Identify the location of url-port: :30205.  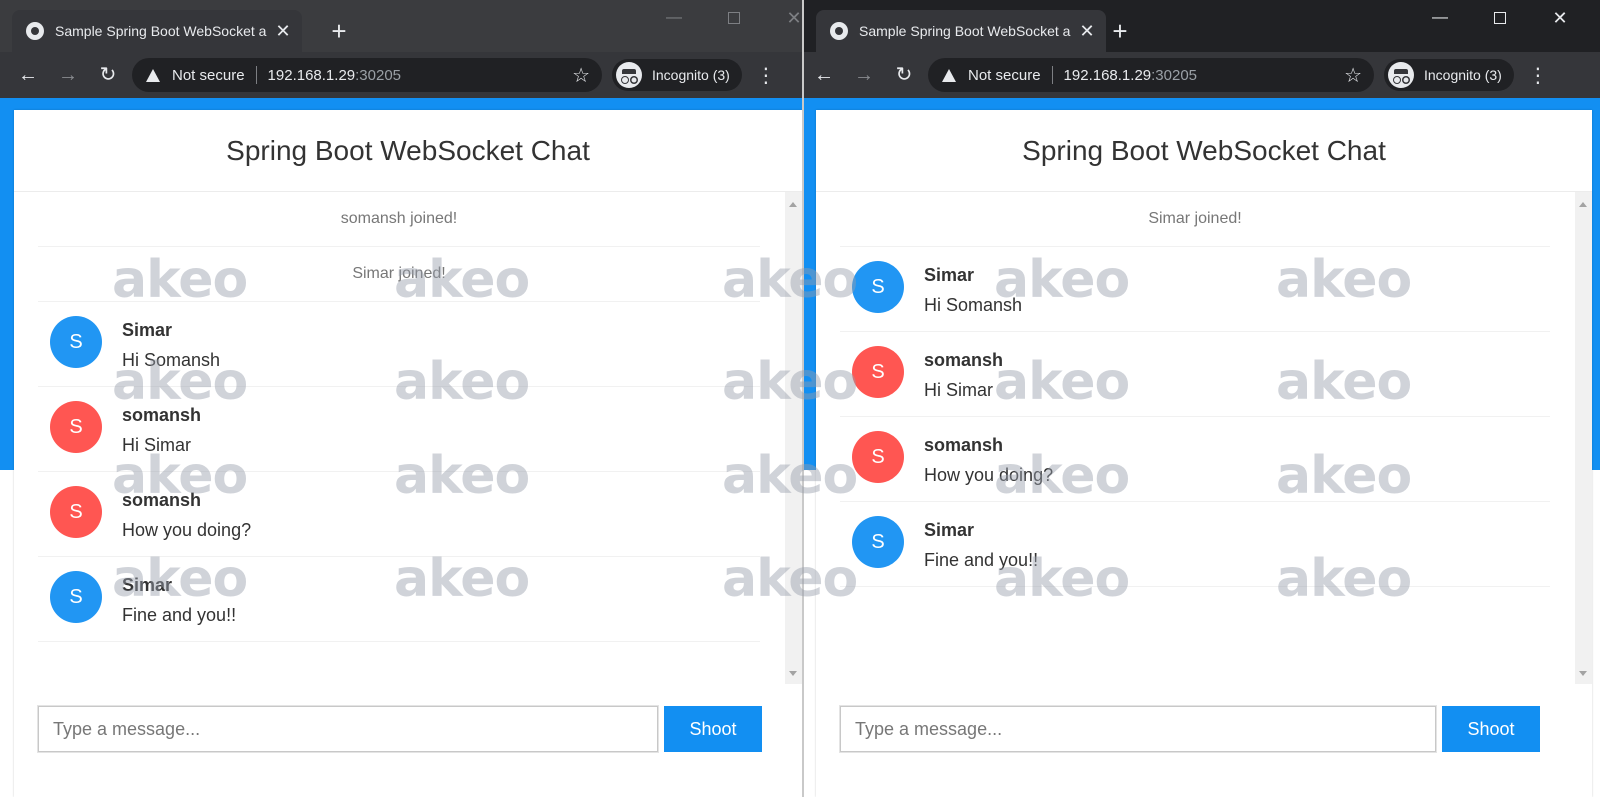
(1174, 75).